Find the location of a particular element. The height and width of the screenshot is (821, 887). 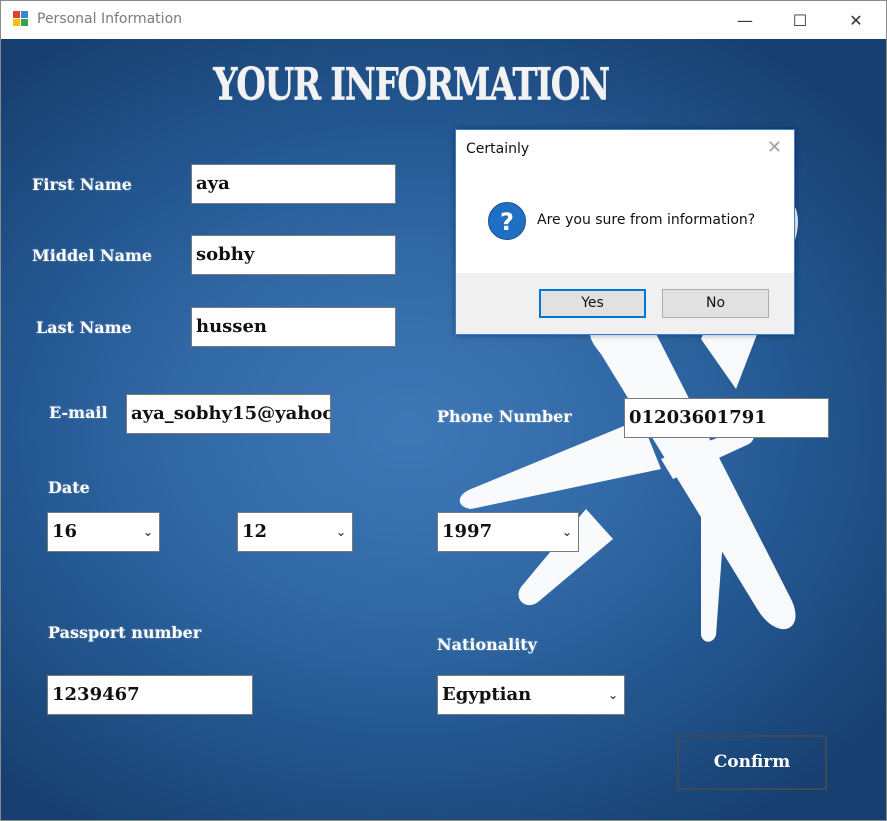

passport-number-label: Passport number is located at coordinates (125, 632).